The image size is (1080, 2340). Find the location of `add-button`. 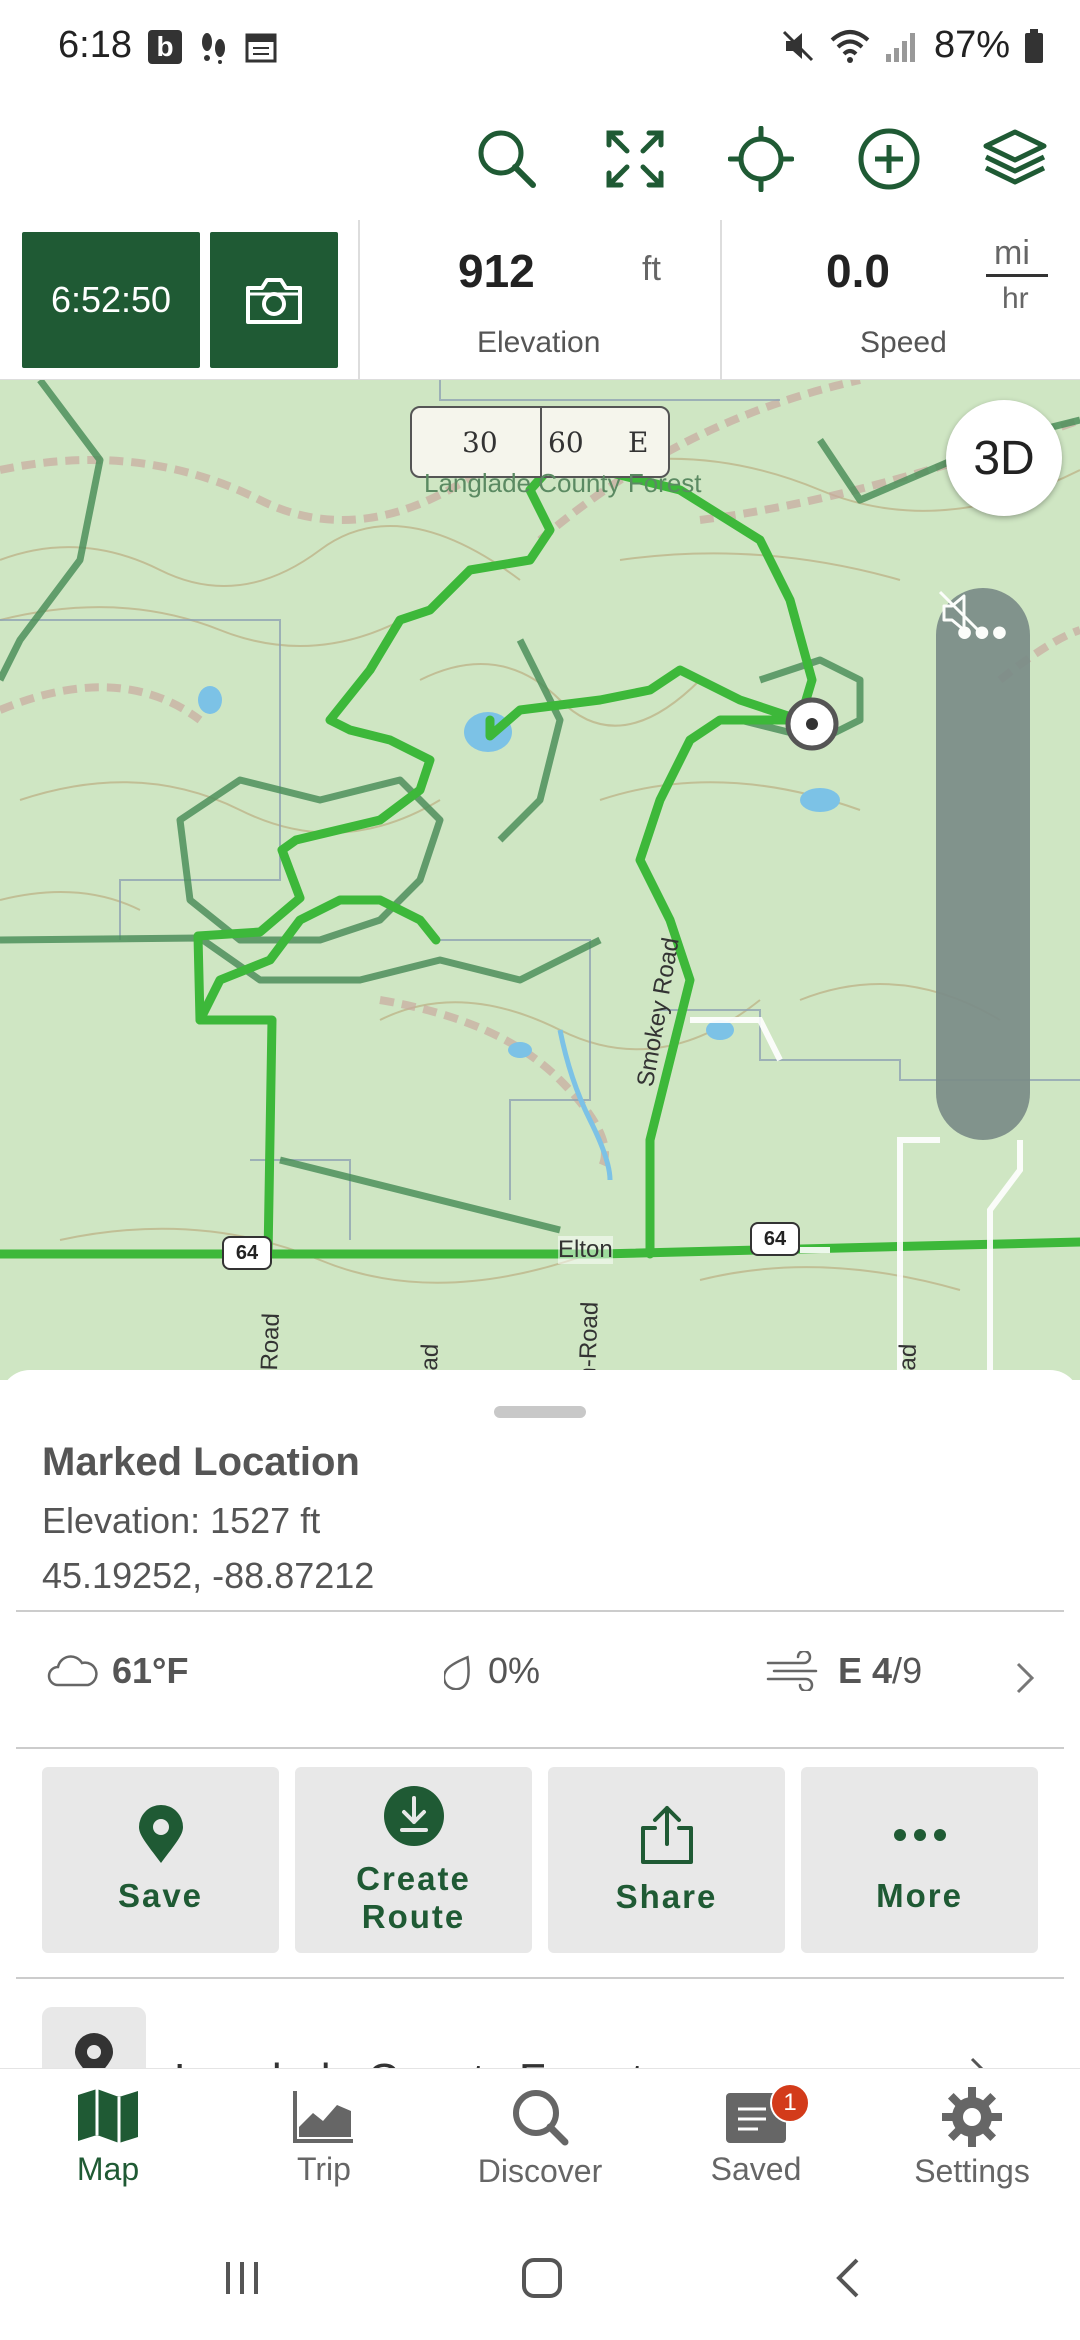

add-button is located at coordinates (889, 159).